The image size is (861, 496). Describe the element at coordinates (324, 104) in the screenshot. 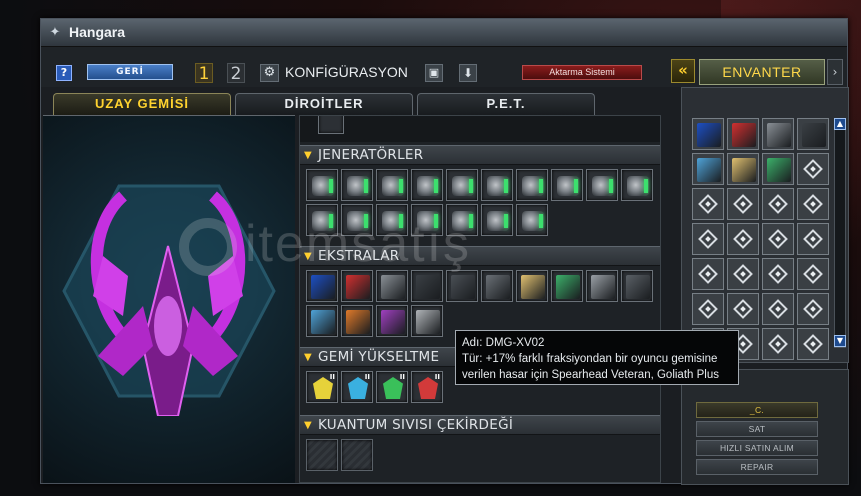

I see `tab-drones: DİROİTLER` at that location.